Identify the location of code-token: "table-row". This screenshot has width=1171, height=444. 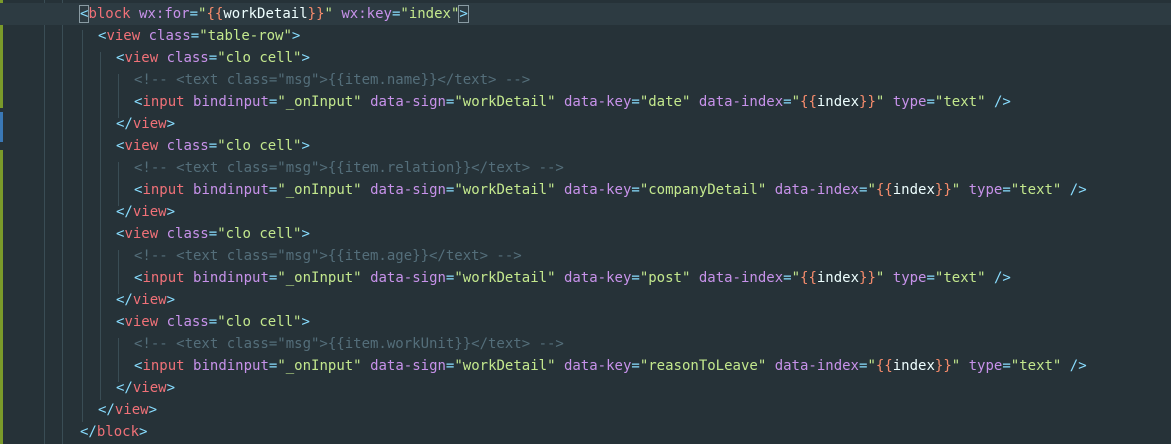
(245, 36).